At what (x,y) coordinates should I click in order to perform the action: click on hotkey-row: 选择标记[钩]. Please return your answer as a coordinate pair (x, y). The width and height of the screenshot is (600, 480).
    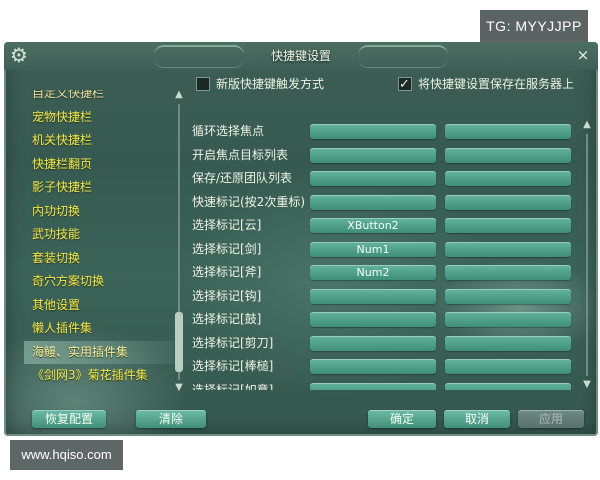
    Looking at the image, I should click on (382, 297).